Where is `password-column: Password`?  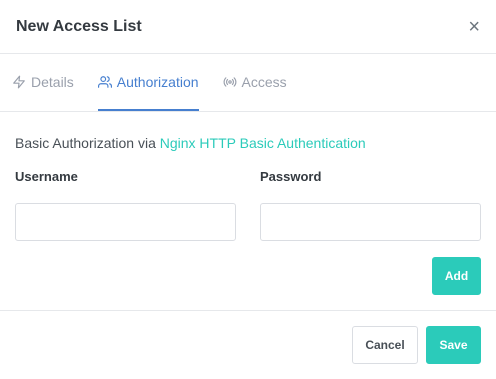 password-column: Password is located at coordinates (370, 204).